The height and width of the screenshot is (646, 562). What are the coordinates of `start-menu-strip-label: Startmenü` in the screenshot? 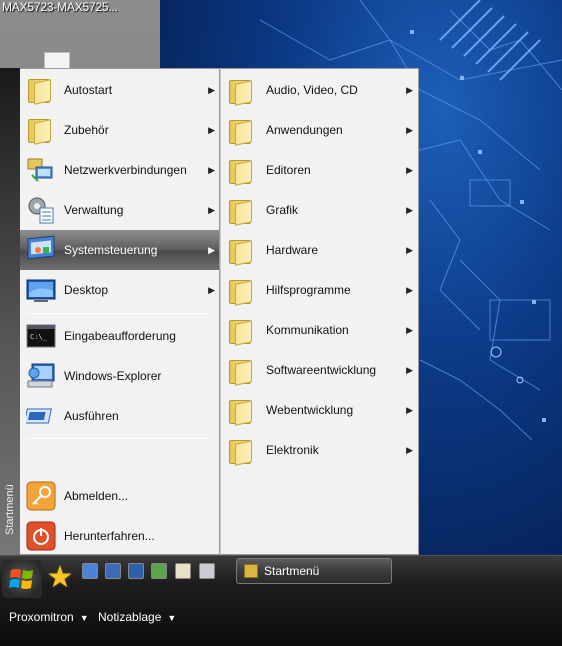 It's located at (10, 510).